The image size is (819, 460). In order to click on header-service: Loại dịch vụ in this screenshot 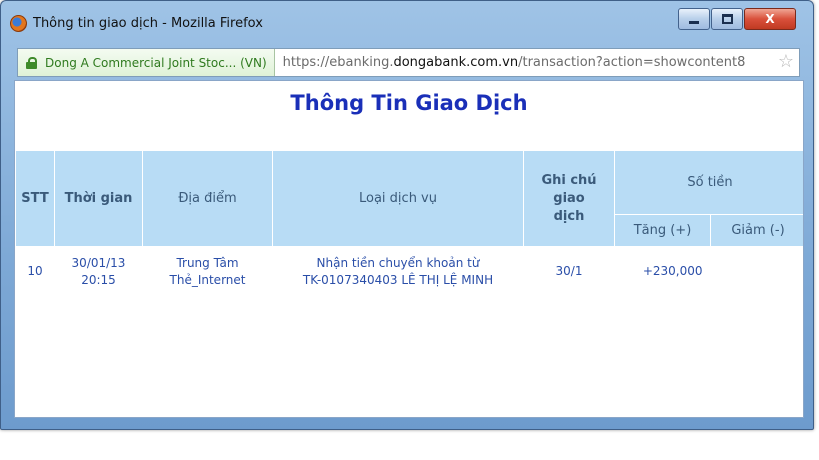, I will do `click(398, 198)`.